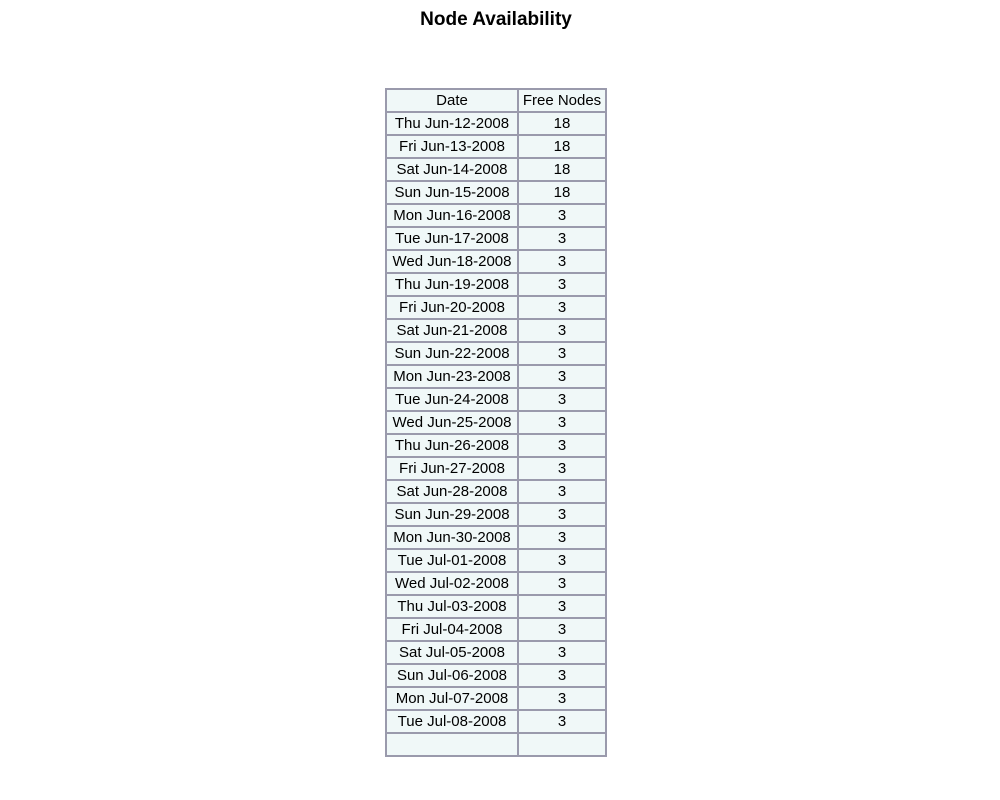  What do you see at coordinates (452, 514) in the screenshot?
I see `date-cell: Sun Jun-29-2008` at bounding box center [452, 514].